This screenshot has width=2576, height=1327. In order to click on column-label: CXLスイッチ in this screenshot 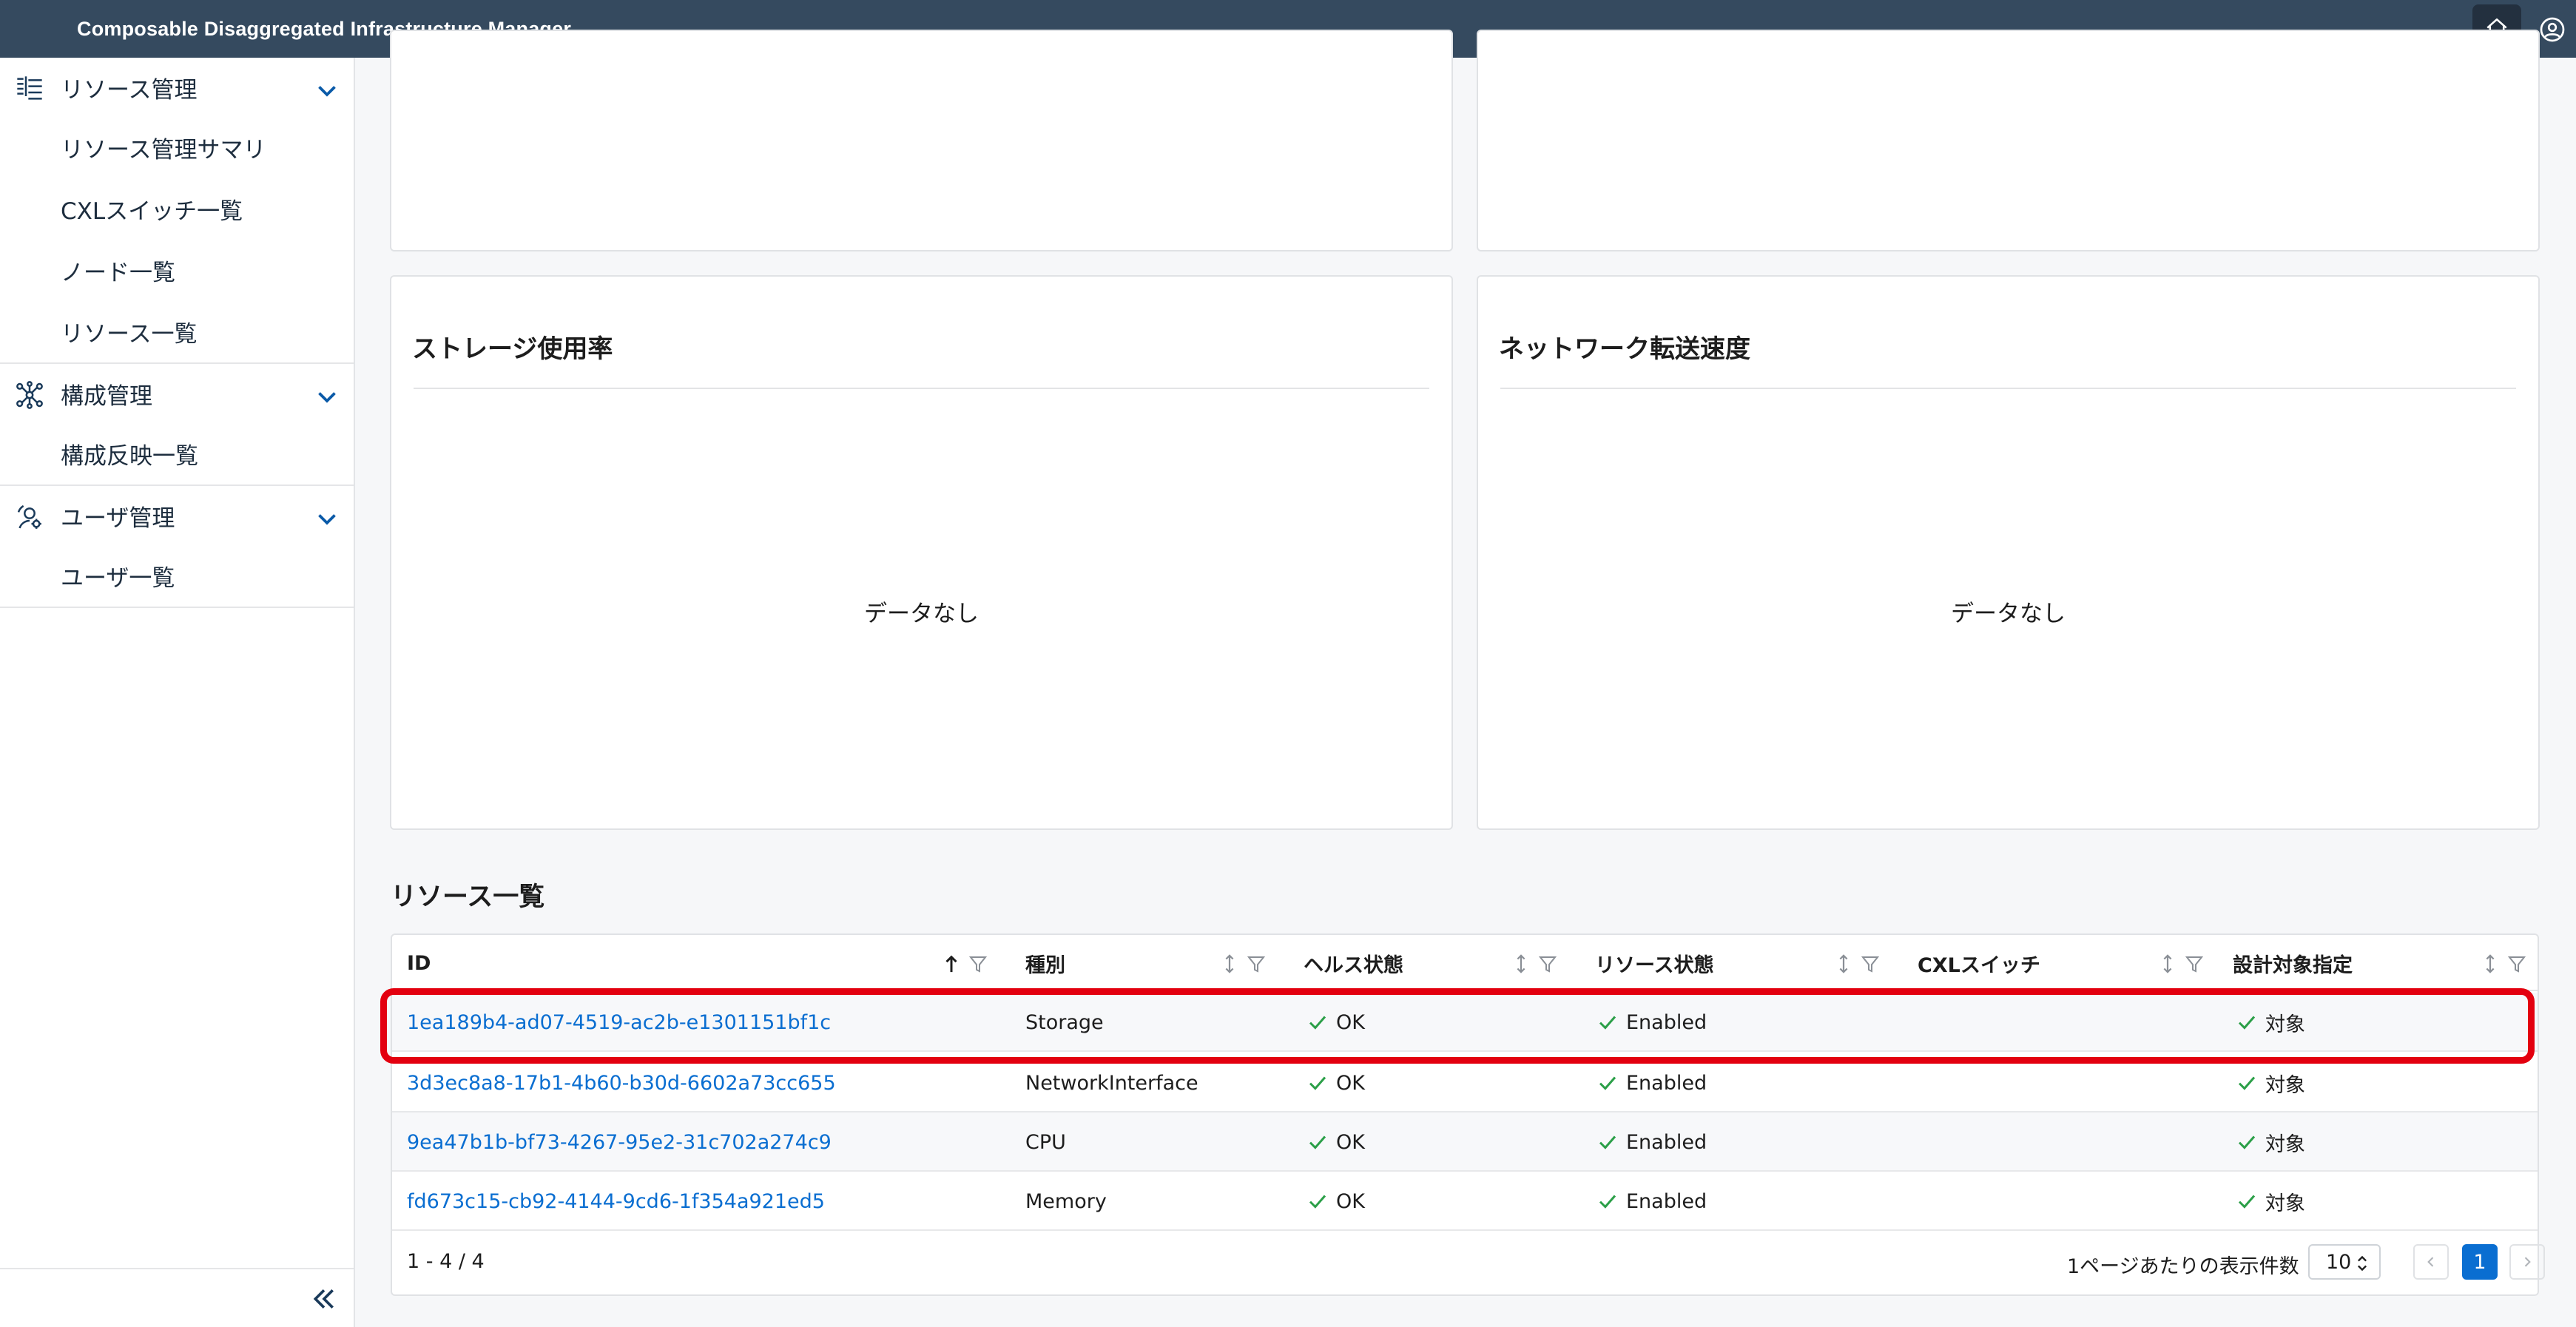, I will do `click(1979, 965)`.